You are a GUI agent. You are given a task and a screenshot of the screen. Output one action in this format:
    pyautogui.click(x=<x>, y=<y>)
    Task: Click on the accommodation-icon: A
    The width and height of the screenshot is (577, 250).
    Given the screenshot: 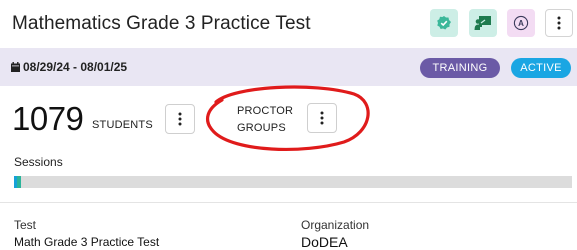 What is the action you would take?
    pyautogui.click(x=521, y=23)
    